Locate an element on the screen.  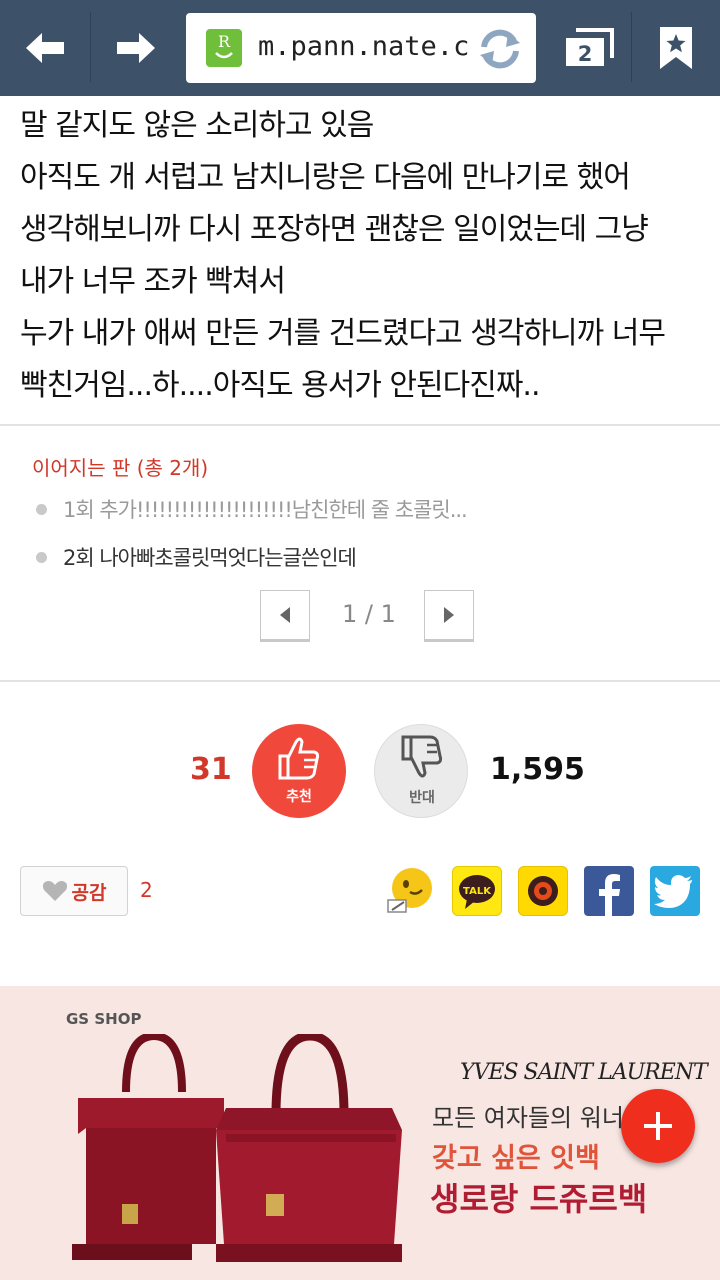
article-line: 아직도 개 서럽고 남치니랑은 다음에 만나기로 했어 is located at coordinates (325, 177).